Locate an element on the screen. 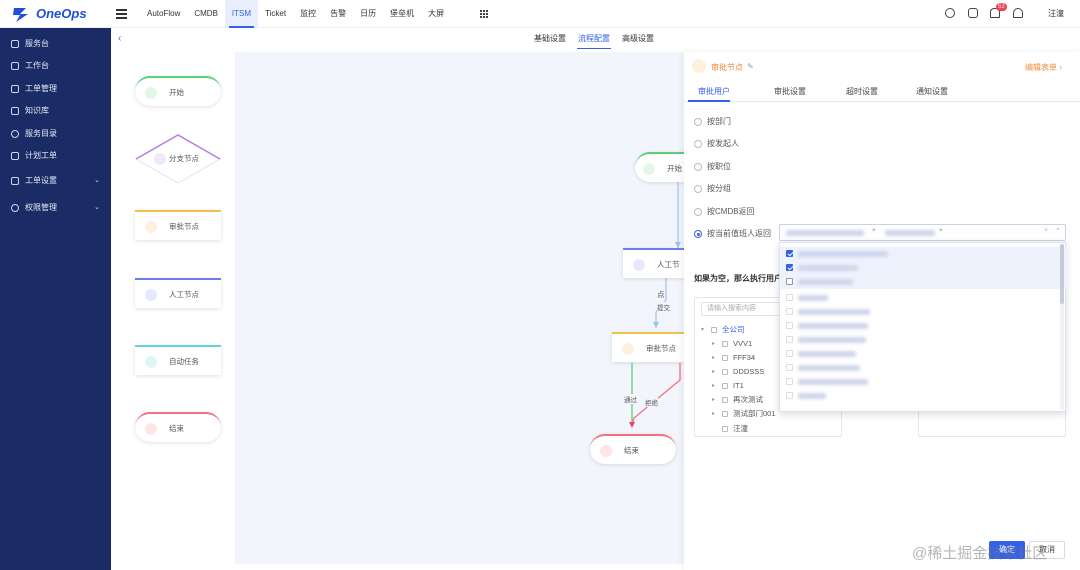 The image size is (1080, 570). sidebar-item-knowledge: 知识库 is located at coordinates (55, 111).